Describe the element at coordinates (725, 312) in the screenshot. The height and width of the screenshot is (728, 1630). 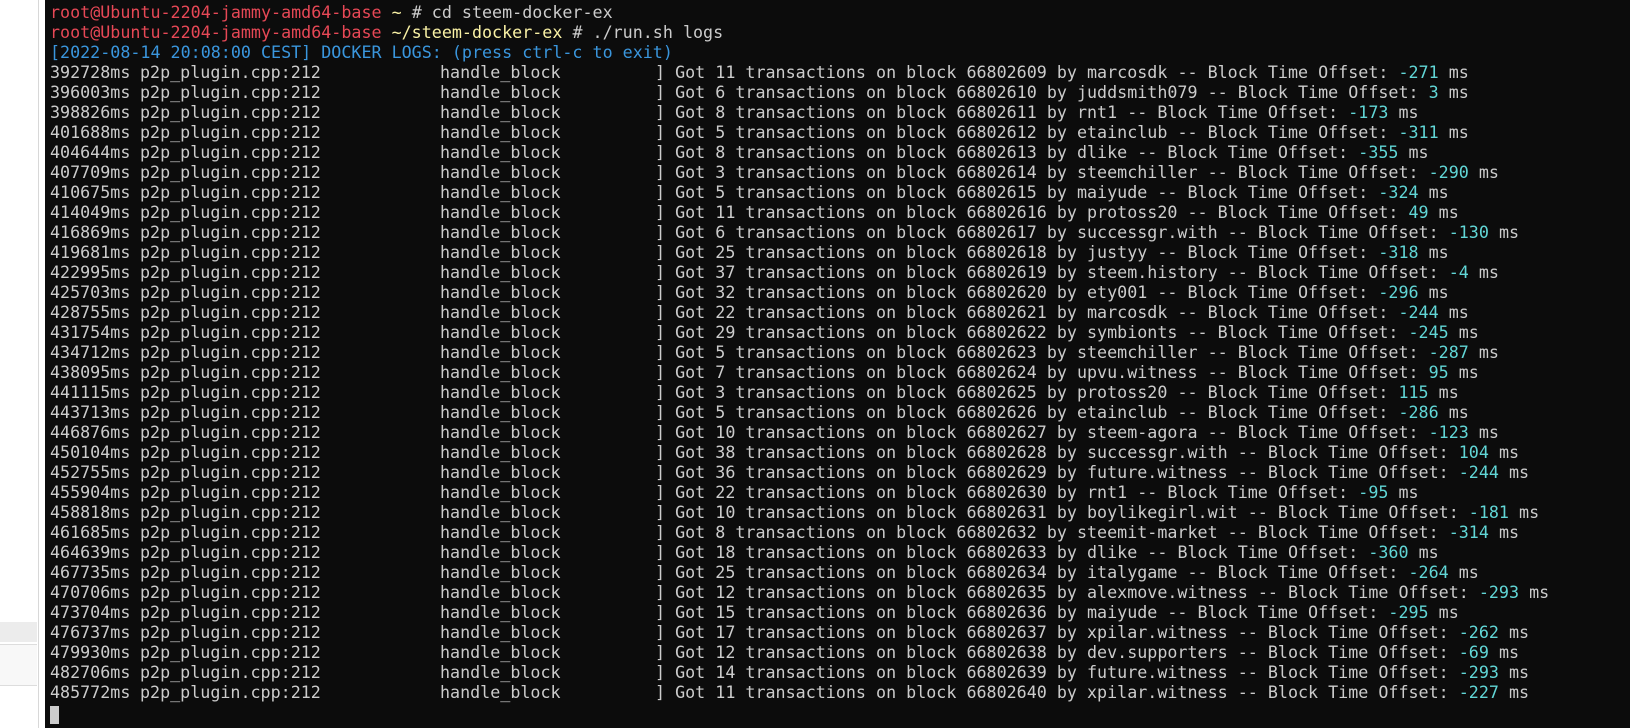
I see `tx-count: 22` at that location.